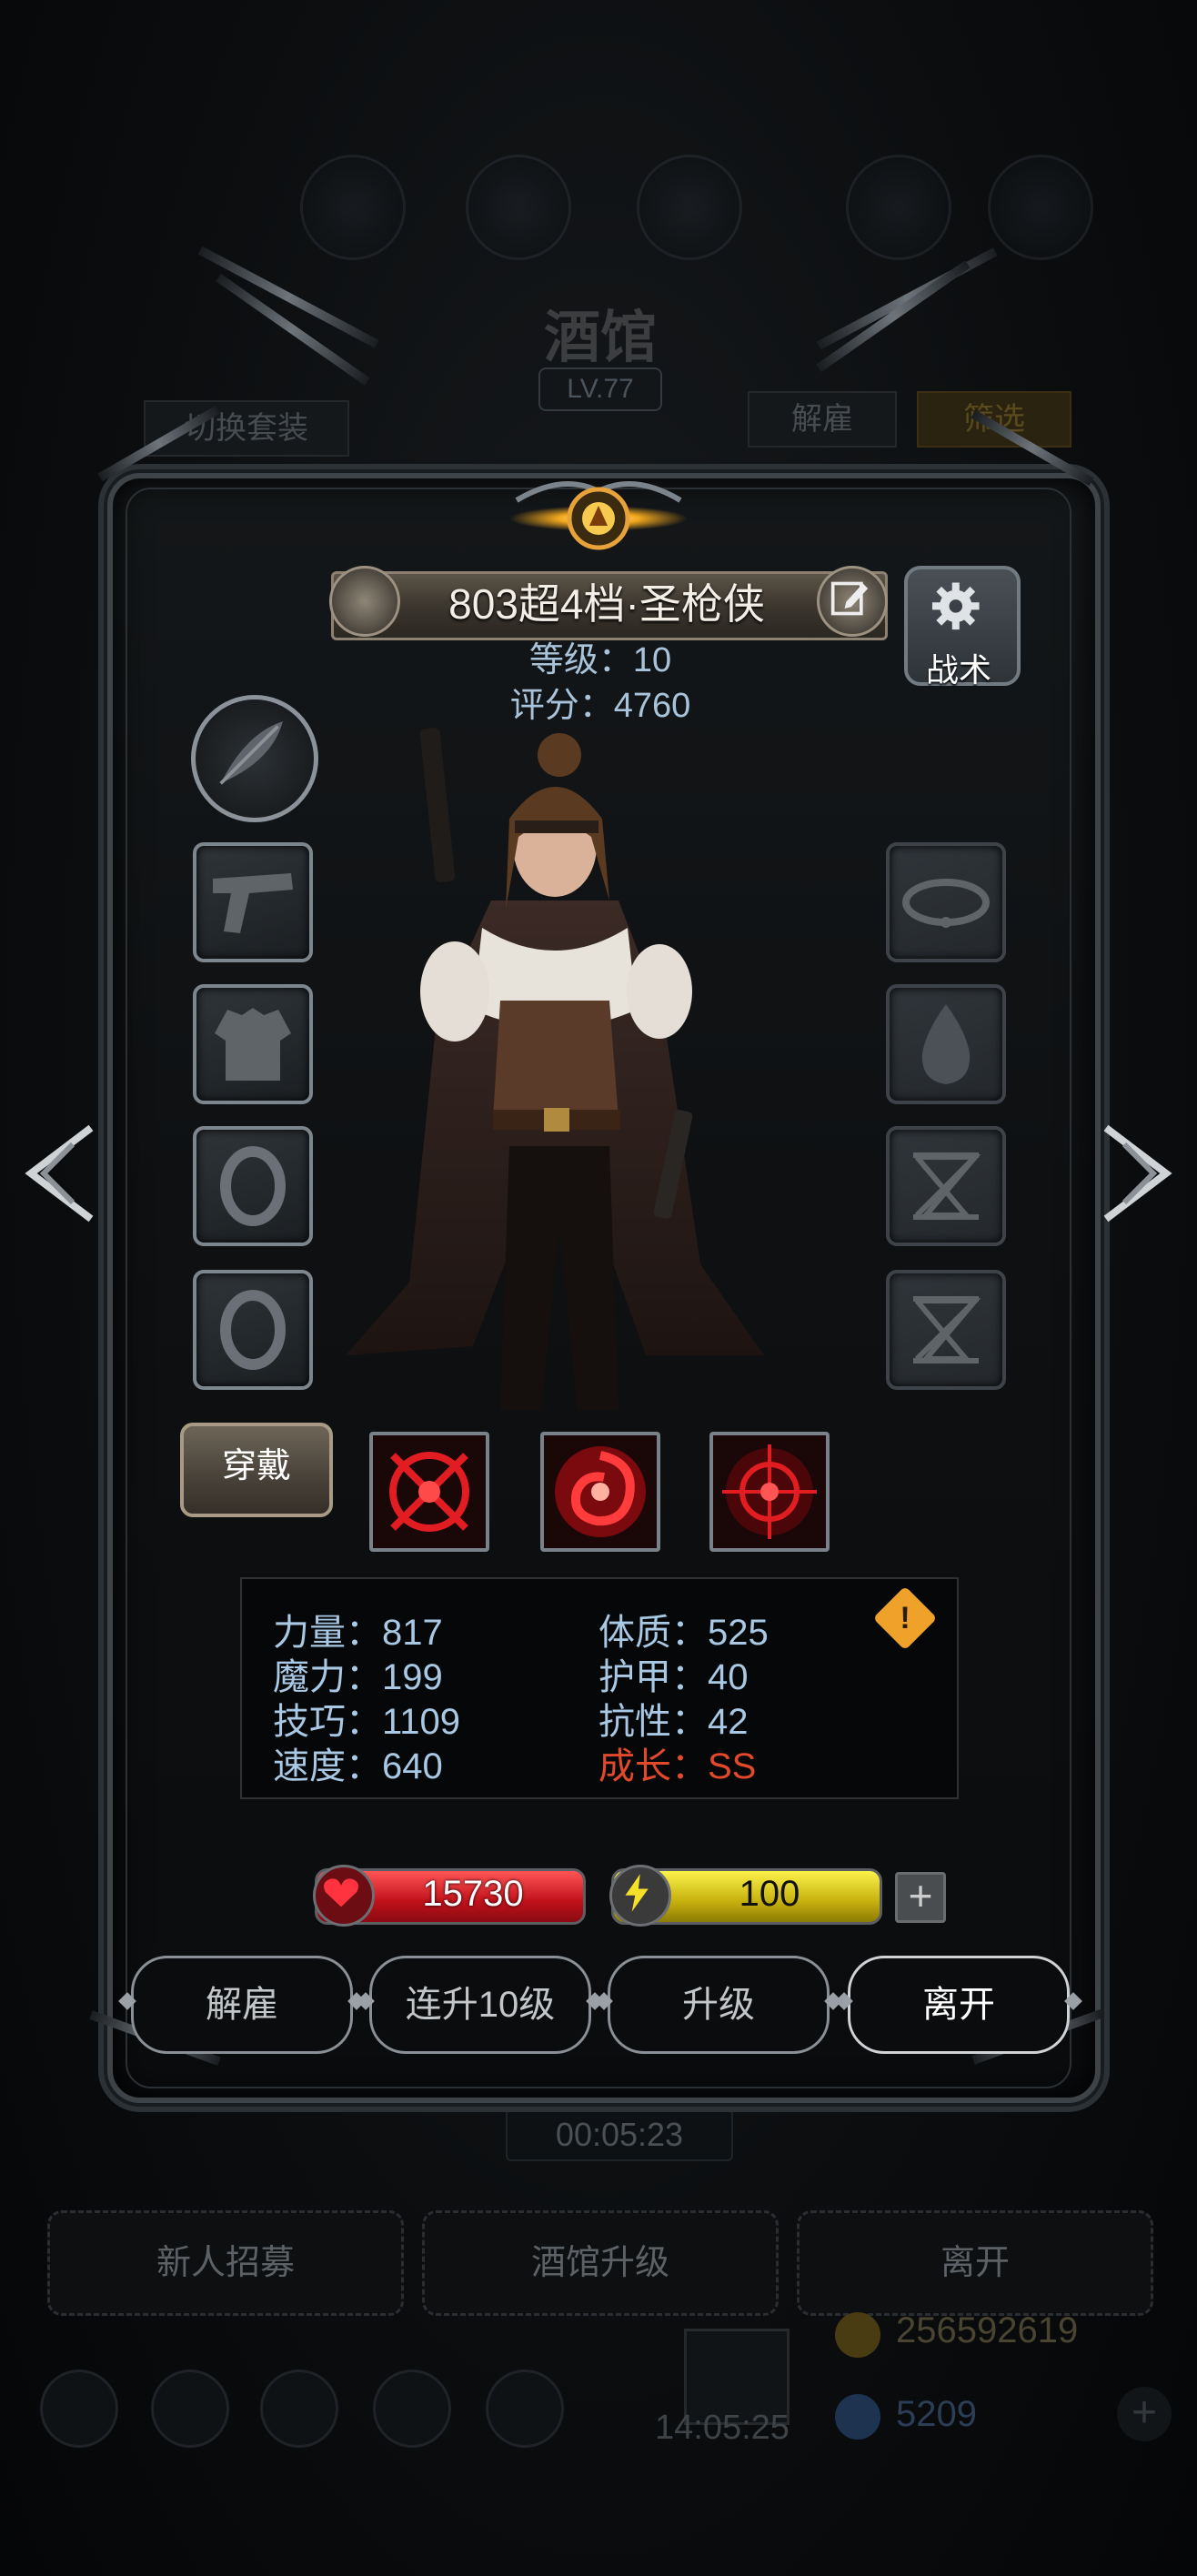 The height and width of the screenshot is (2576, 1197). Describe the element at coordinates (959, 2005) in the screenshot. I see `leave-button: 离开` at that location.